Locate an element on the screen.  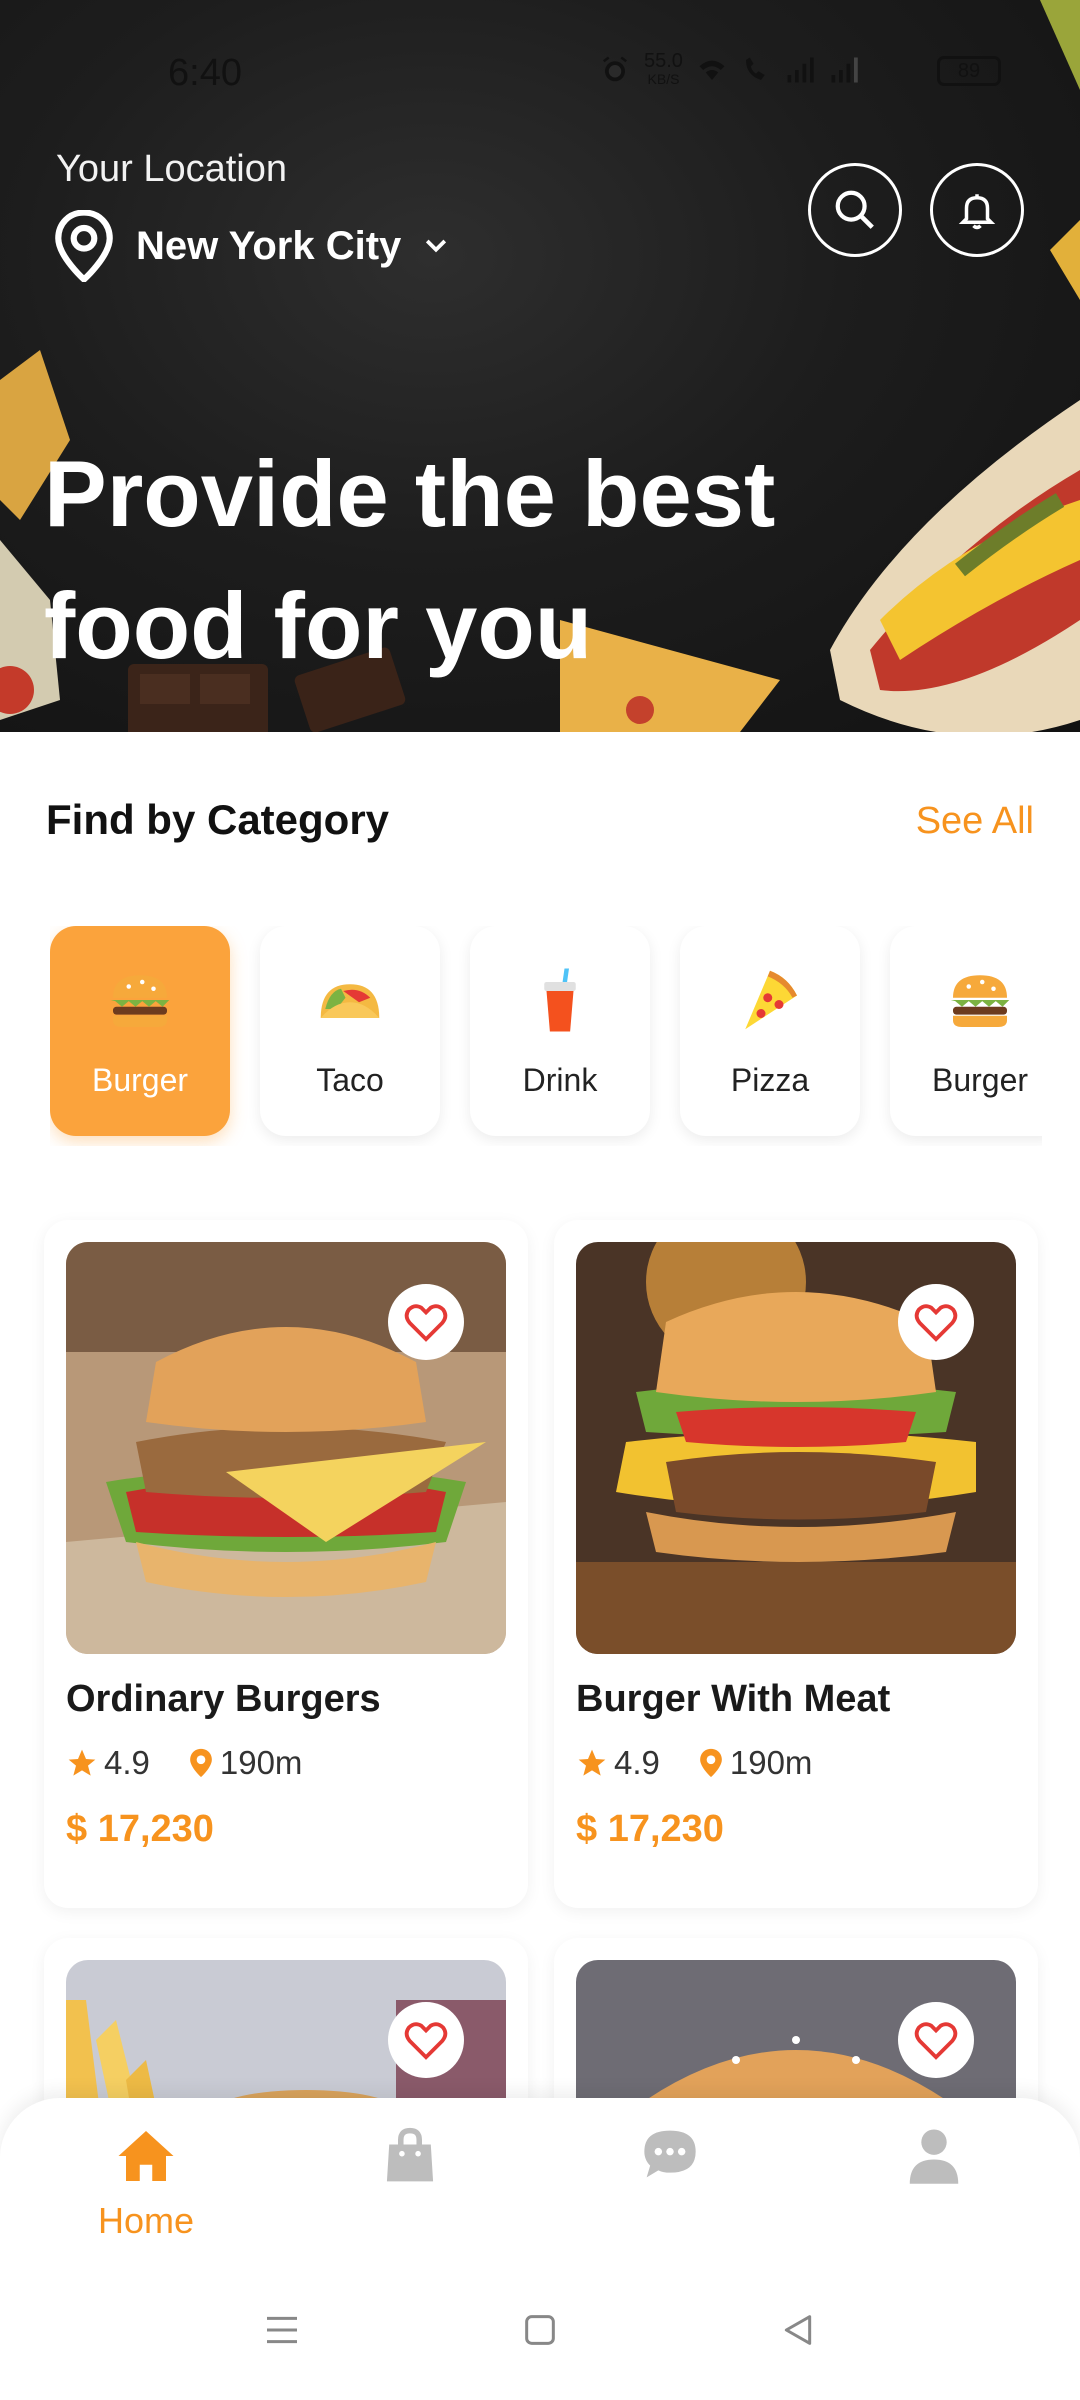
see-all-link: See All is located at coordinates (975, 821).